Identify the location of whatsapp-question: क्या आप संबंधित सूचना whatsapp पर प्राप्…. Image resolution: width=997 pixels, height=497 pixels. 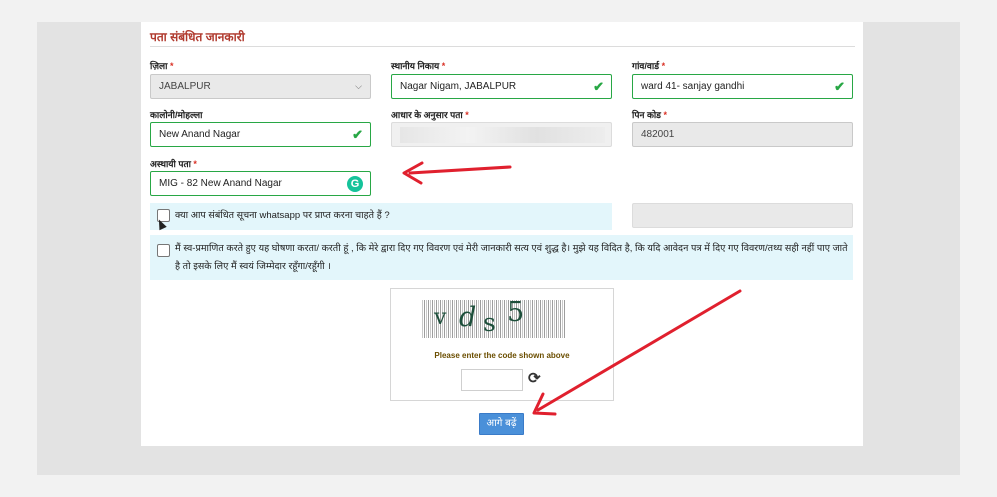
(282, 215).